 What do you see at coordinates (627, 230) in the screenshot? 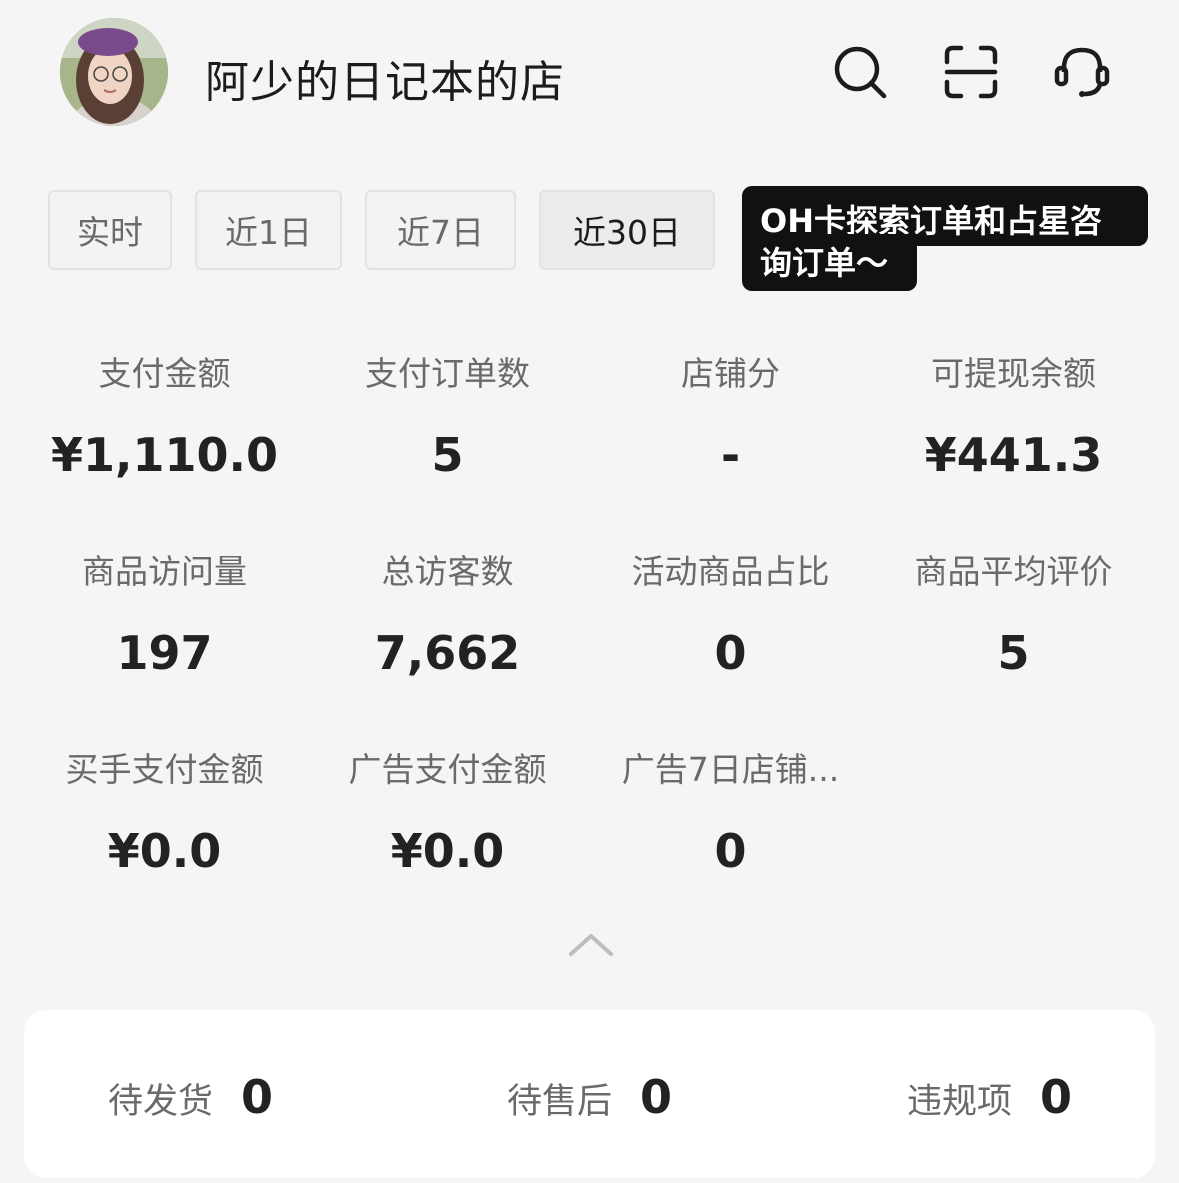
I see `chip-last-30-days: 近30日` at bounding box center [627, 230].